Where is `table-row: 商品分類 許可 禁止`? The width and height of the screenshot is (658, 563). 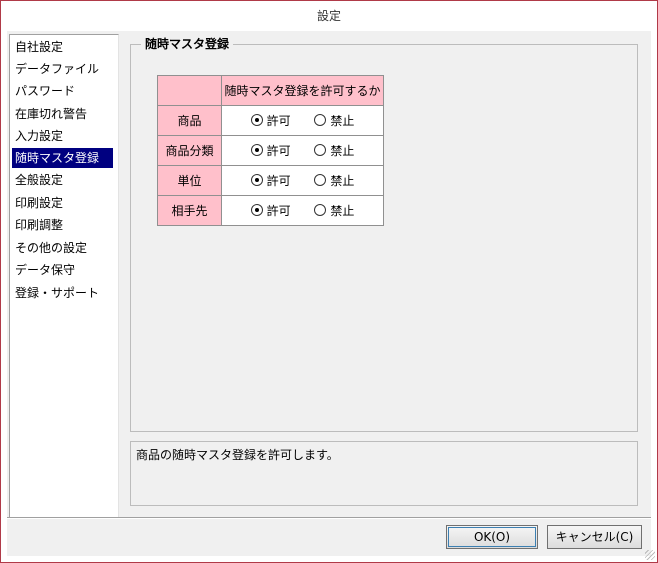
table-row: 商品分類 許可 禁止 is located at coordinates (270, 150).